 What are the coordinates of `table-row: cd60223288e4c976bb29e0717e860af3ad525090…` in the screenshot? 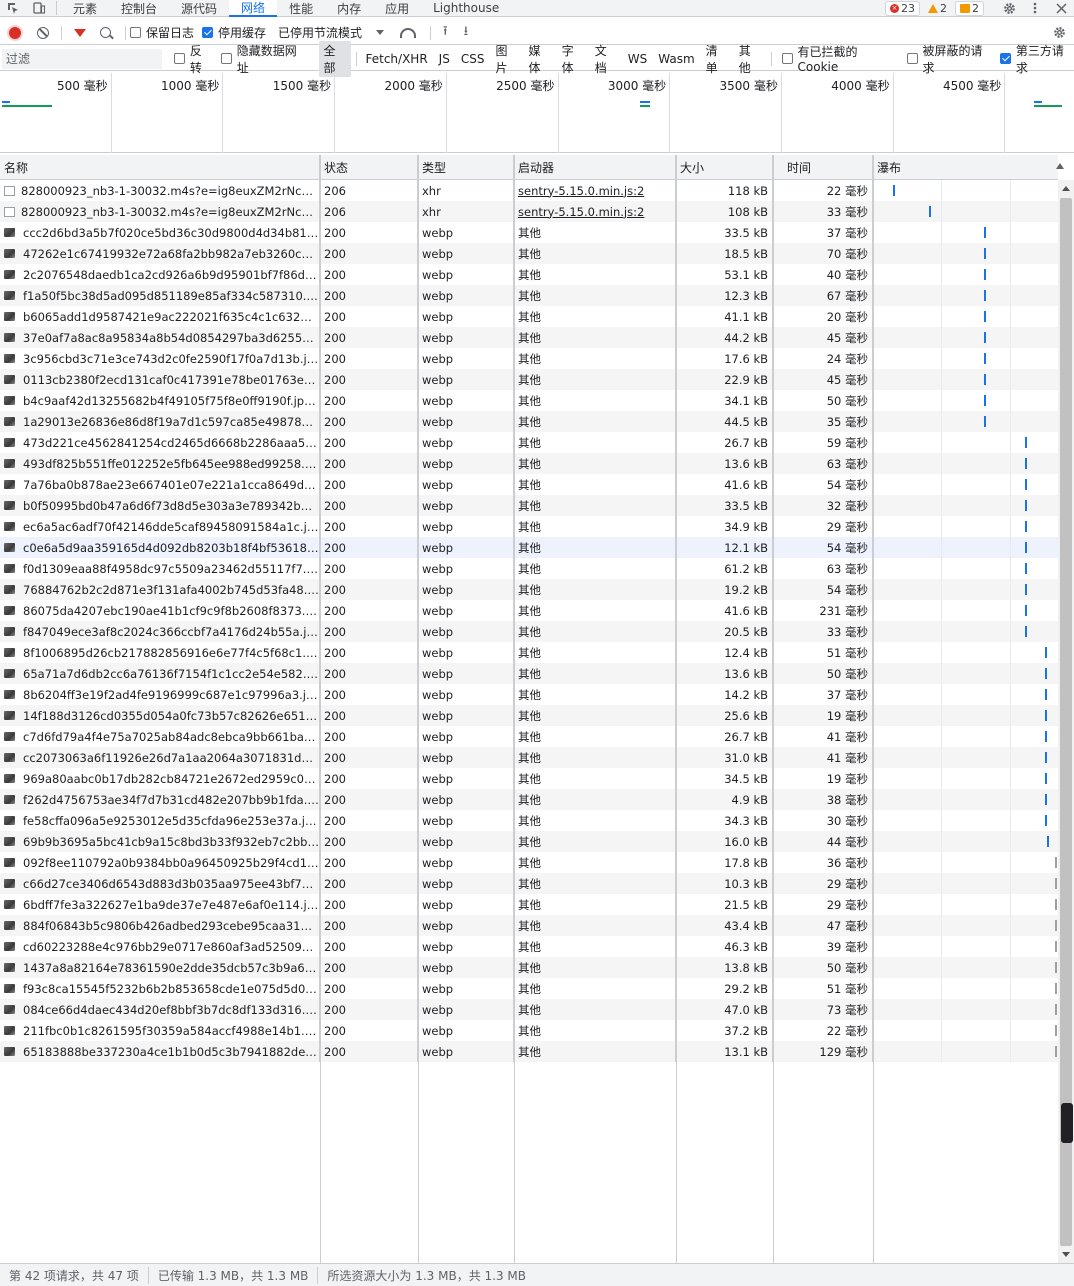 It's located at (529, 946).